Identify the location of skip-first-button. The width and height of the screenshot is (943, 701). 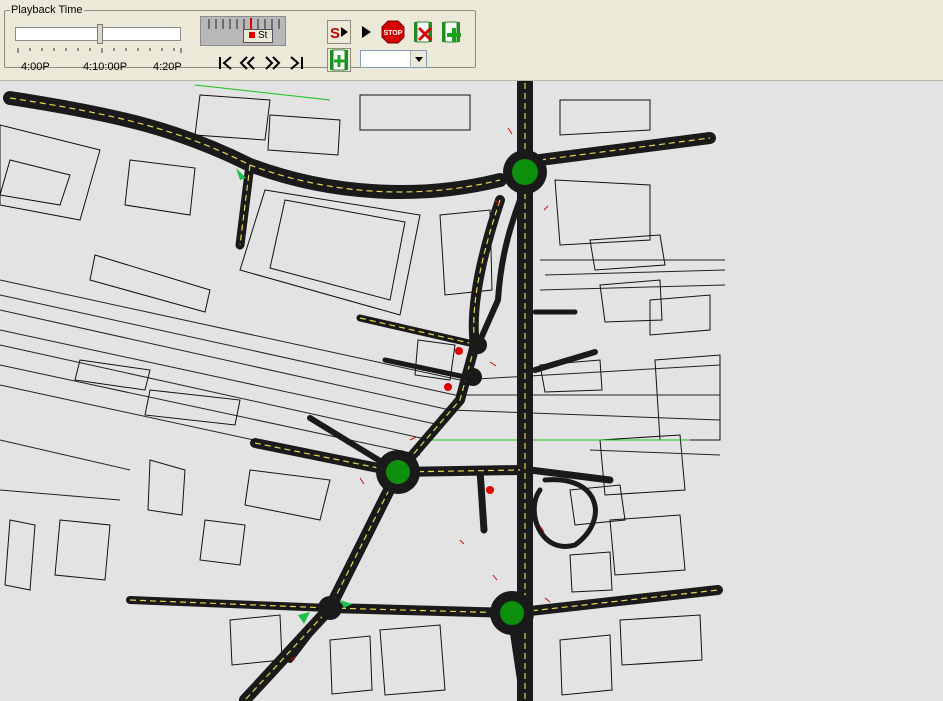
(226, 63).